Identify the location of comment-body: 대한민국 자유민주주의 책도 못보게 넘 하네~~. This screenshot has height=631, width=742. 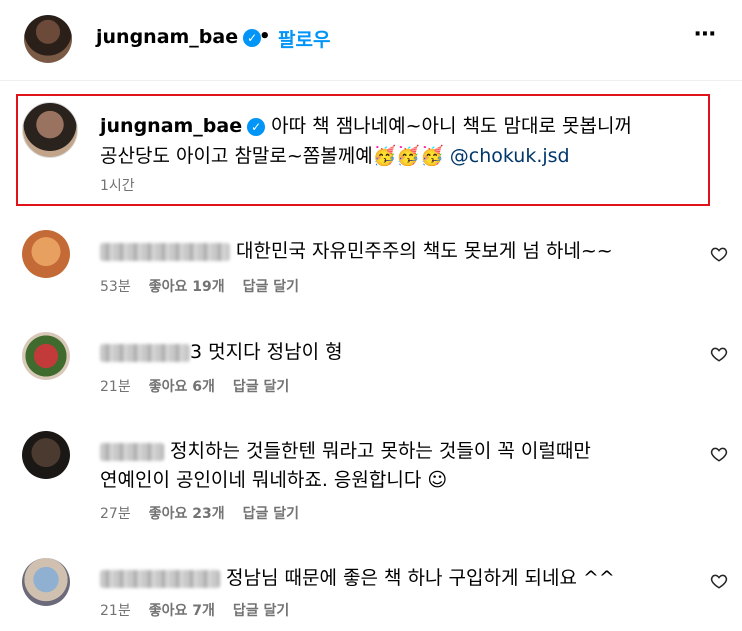
(424, 251).